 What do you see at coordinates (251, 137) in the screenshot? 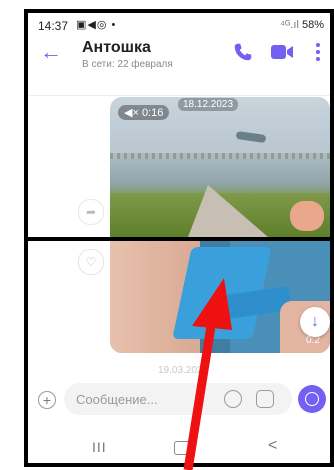
I see `video-paper-plane` at bounding box center [251, 137].